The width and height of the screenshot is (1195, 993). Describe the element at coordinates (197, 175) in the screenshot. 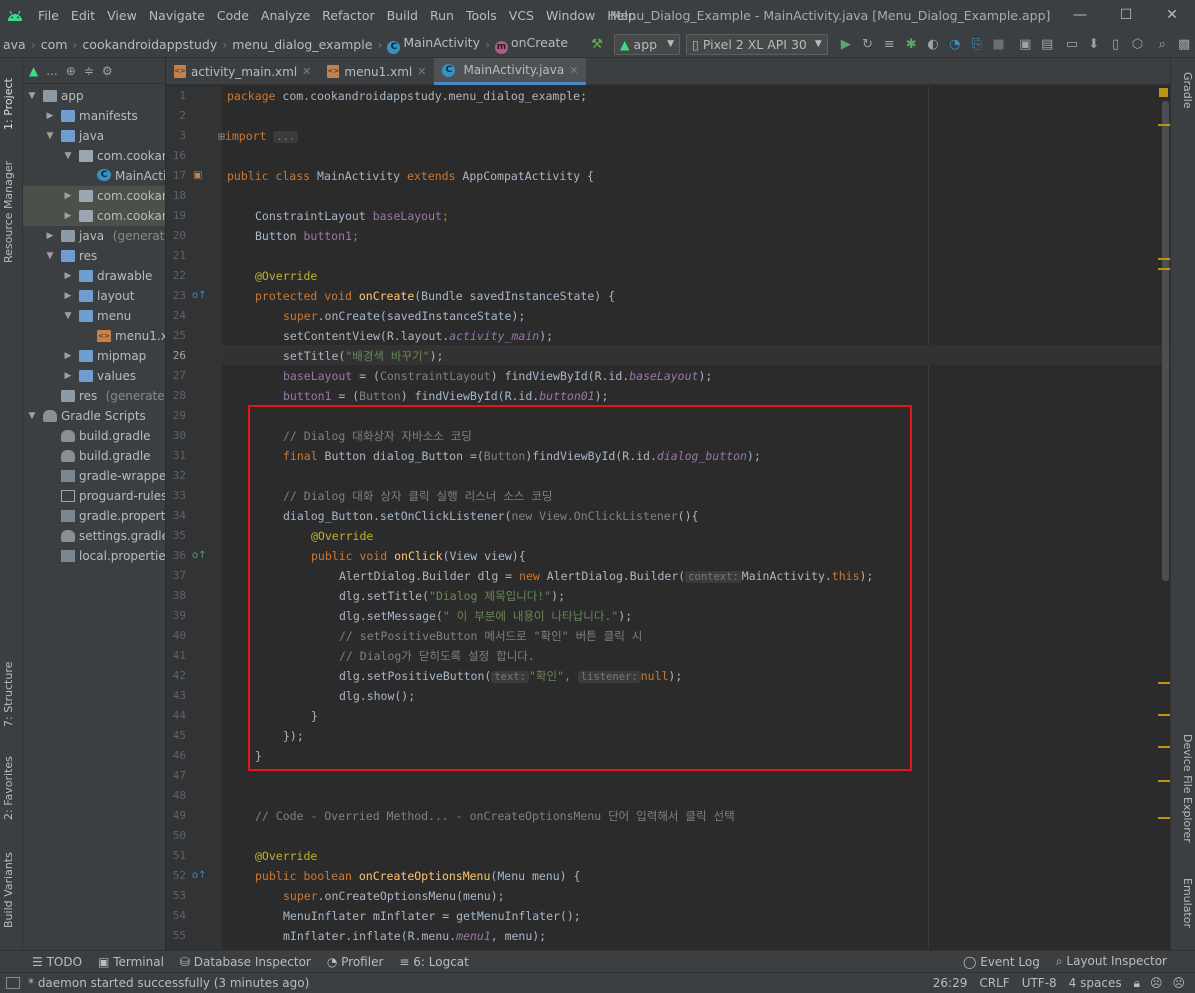

I see `xml-layout-icon: ▣` at that location.